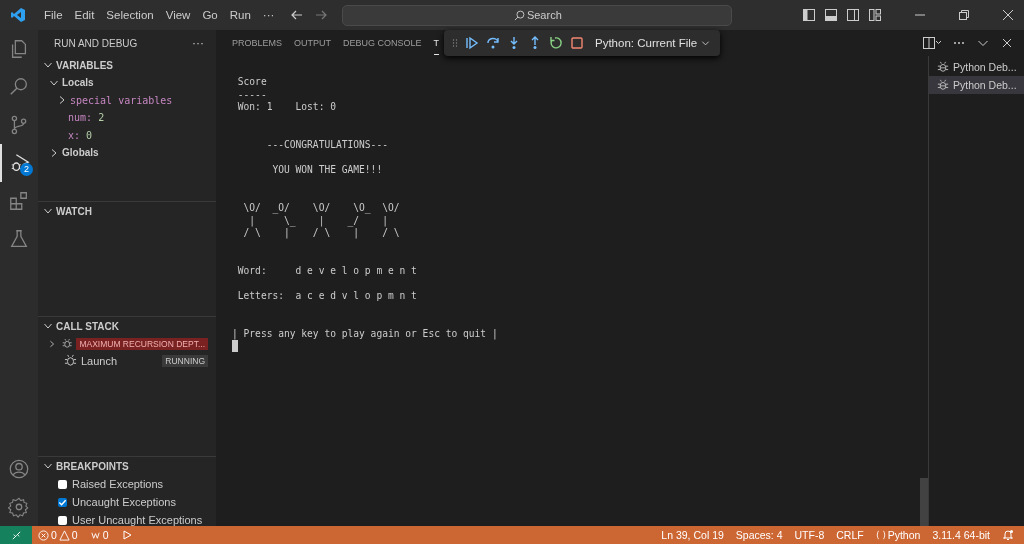 The image size is (1024, 544). I want to click on panel-tab: DEBUG CONSOLE, so click(382, 43).